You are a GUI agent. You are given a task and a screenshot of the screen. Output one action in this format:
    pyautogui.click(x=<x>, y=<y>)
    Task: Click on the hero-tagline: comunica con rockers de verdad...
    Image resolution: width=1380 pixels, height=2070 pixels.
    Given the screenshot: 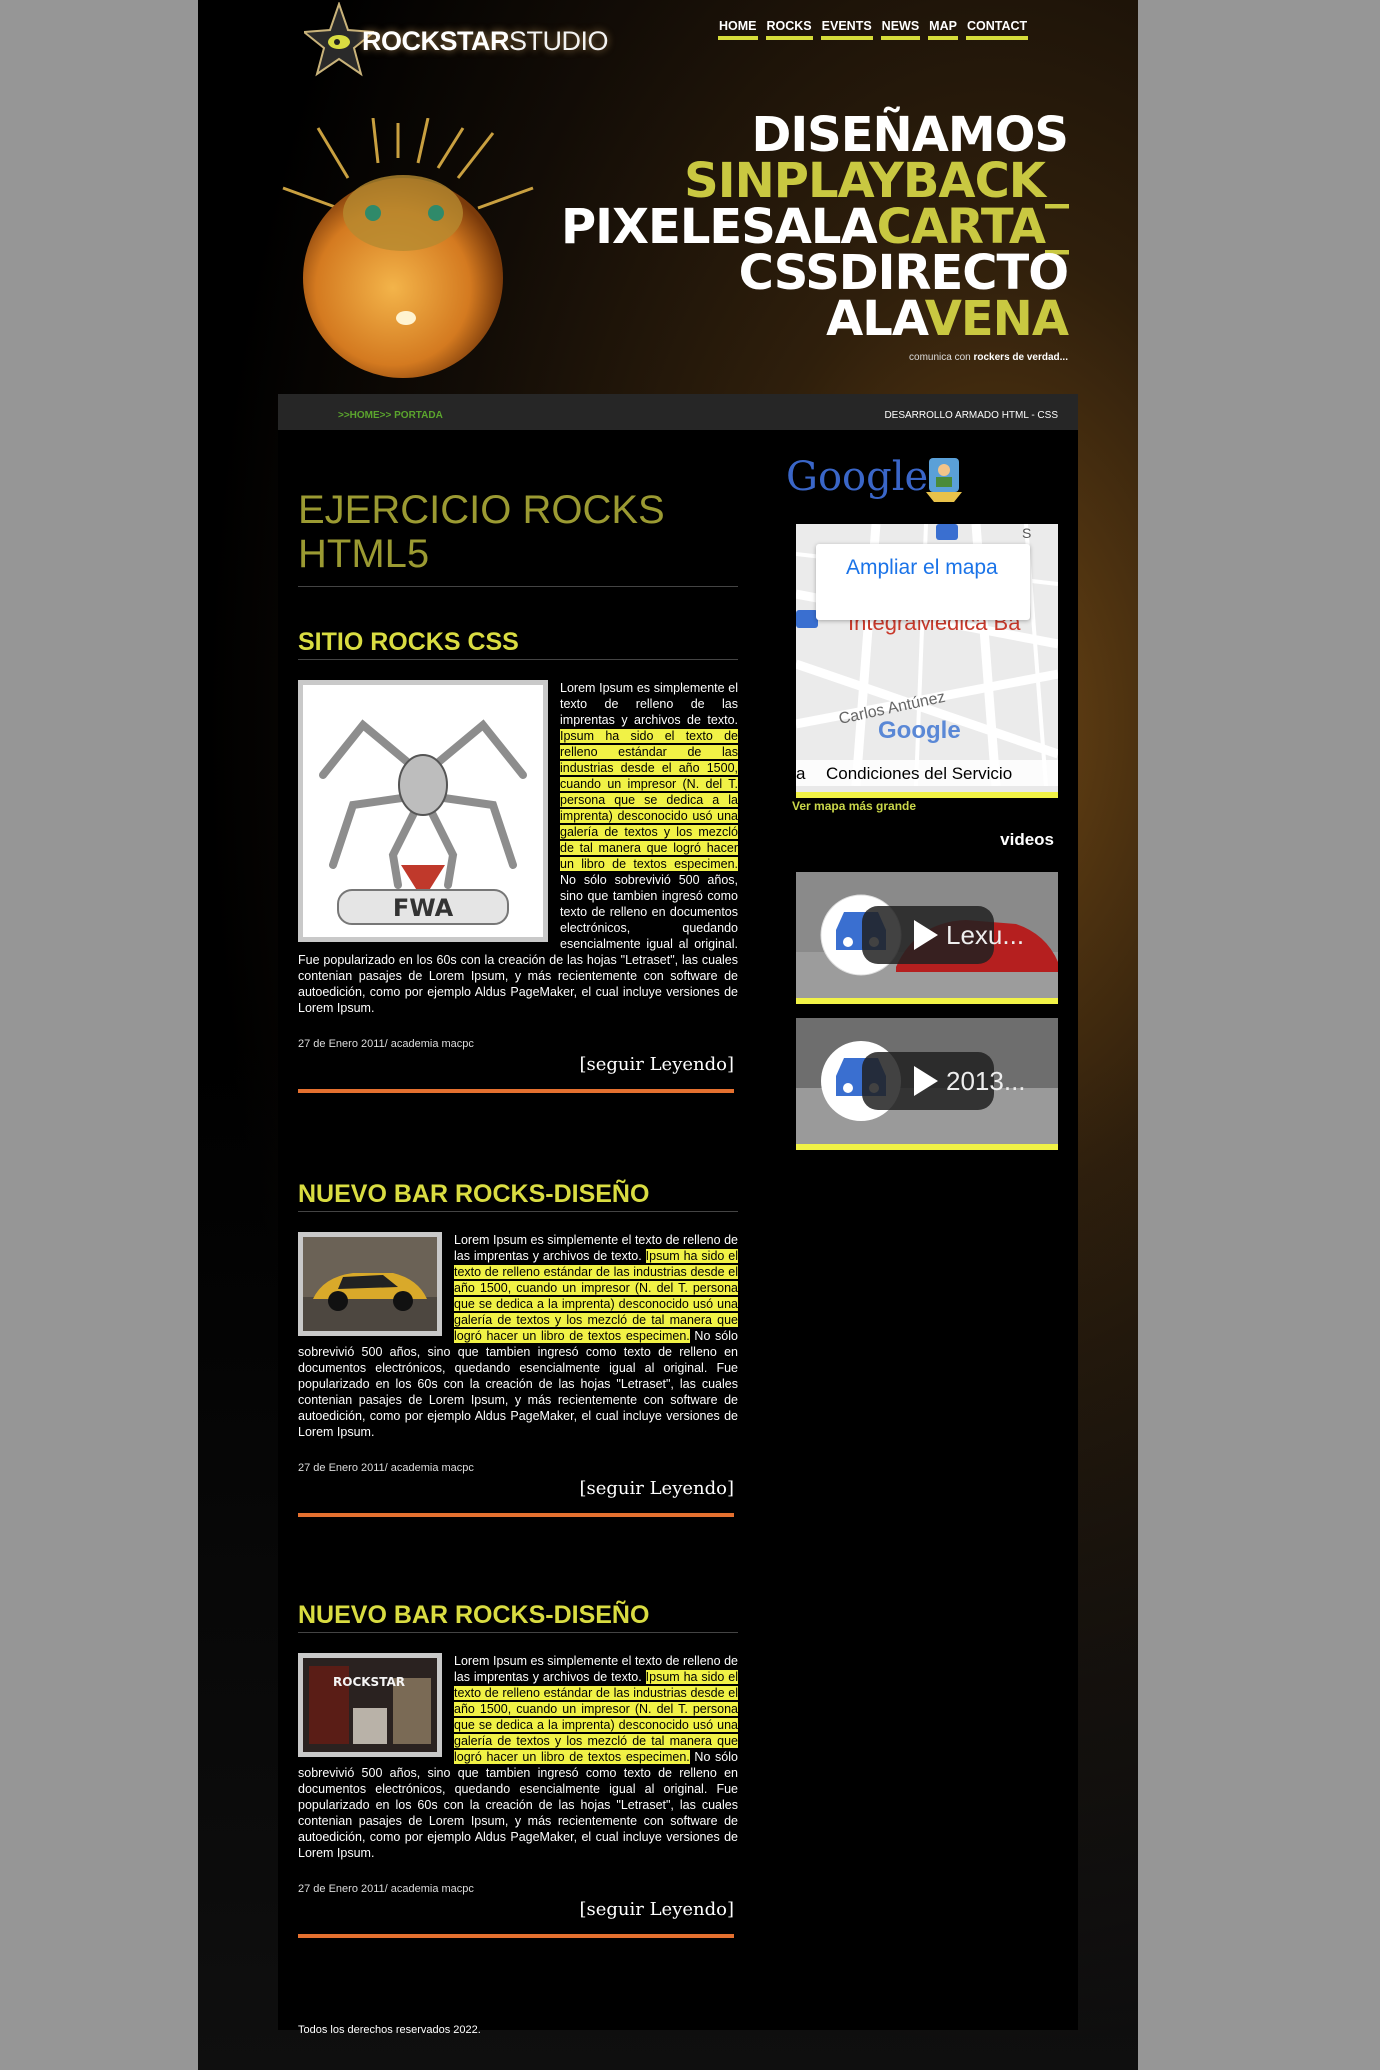 What is the action you would take?
    pyautogui.click(x=988, y=357)
    